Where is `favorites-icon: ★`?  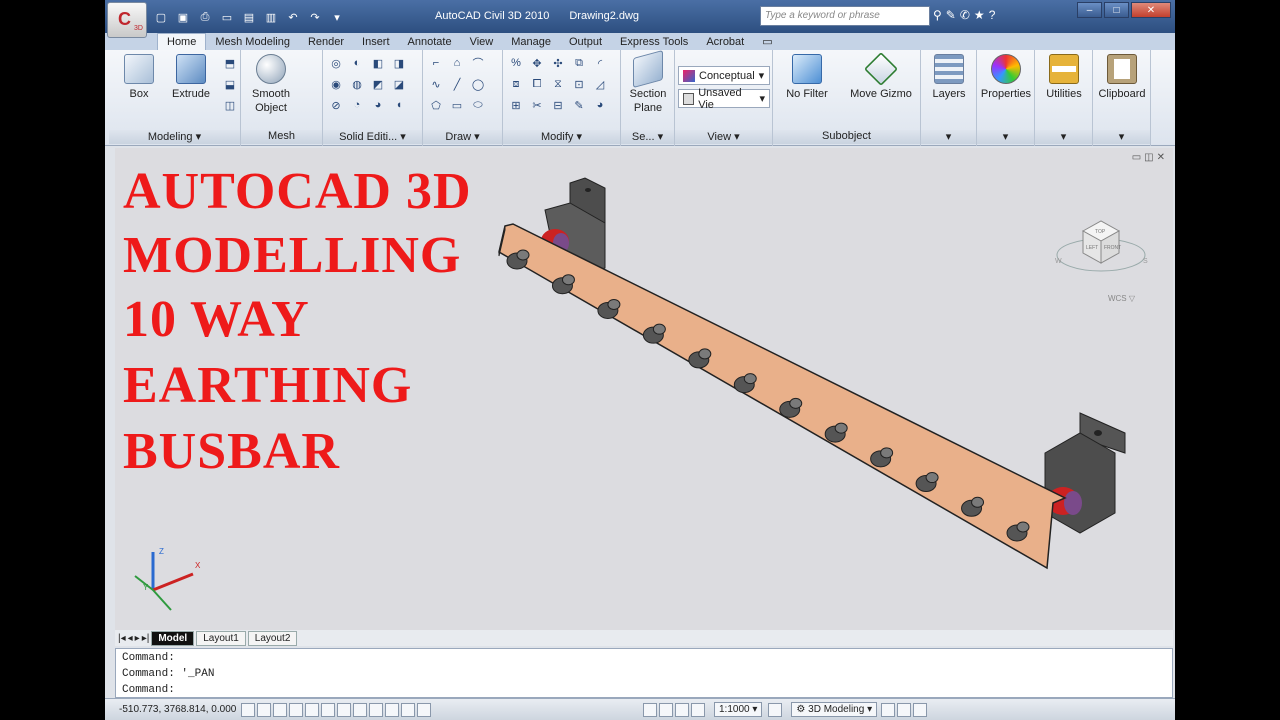 favorites-icon: ★ is located at coordinates (979, 15).